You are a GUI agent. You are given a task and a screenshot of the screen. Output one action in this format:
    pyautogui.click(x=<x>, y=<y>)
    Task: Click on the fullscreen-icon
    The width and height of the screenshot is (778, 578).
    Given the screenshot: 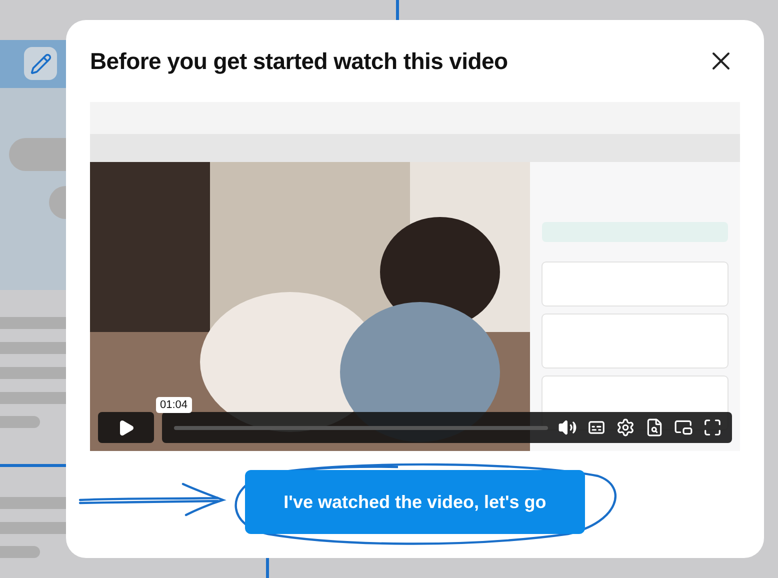 What is the action you would take?
    pyautogui.click(x=712, y=427)
    